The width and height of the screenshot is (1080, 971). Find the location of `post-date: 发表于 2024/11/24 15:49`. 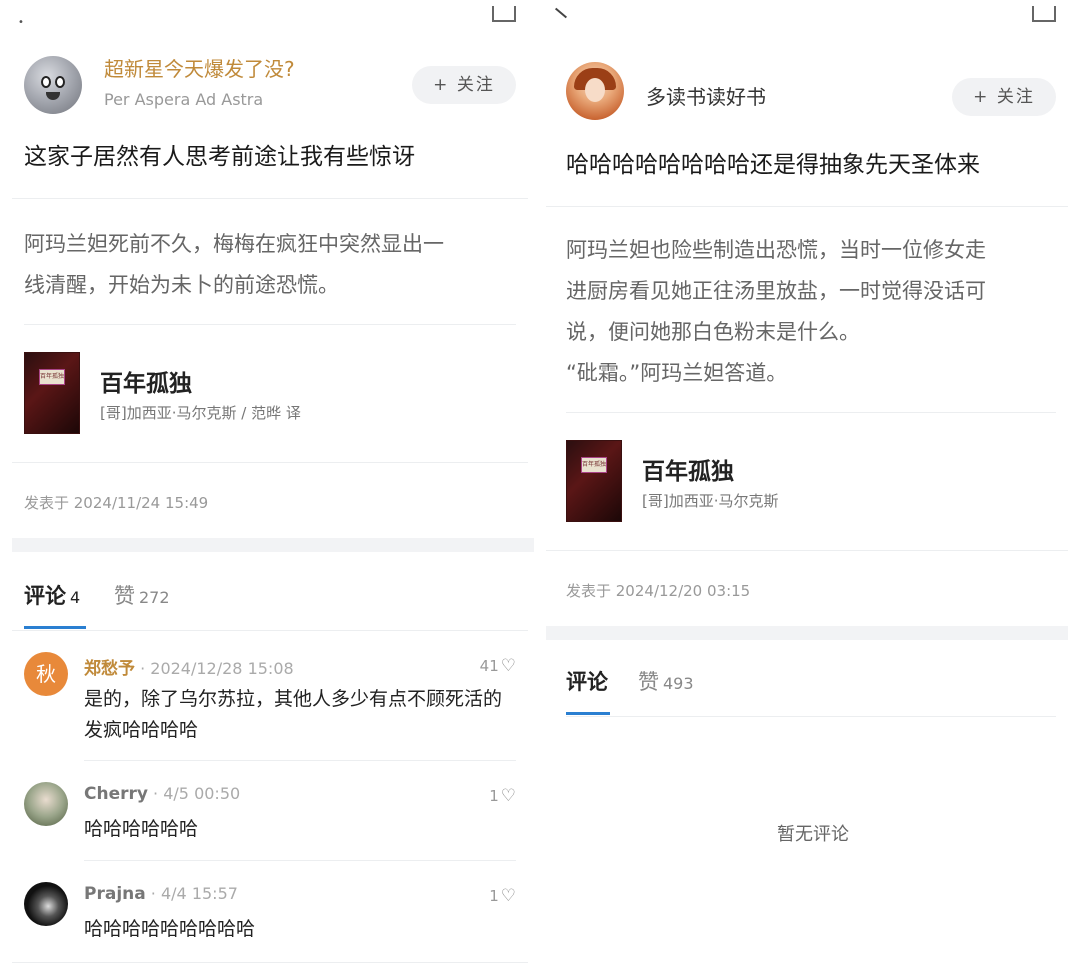

post-date: 发表于 2024/11/24 15:49 is located at coordinates (116, 503).